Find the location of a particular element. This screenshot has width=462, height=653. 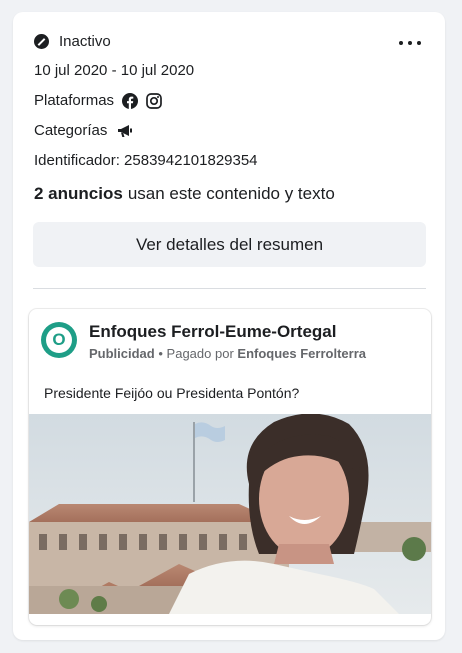

status-text: Inactivo is located at coordinates (85, 41).